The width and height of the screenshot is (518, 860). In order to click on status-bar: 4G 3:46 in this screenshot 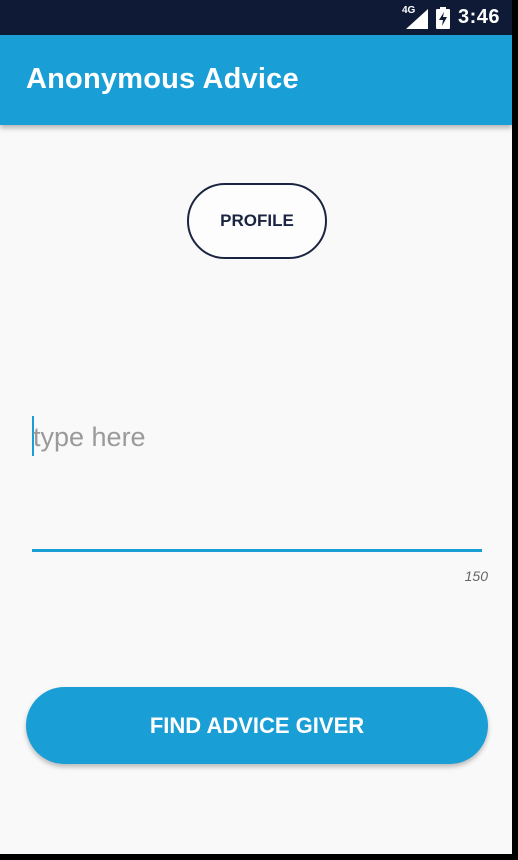, I will do `click(256, 17)`.